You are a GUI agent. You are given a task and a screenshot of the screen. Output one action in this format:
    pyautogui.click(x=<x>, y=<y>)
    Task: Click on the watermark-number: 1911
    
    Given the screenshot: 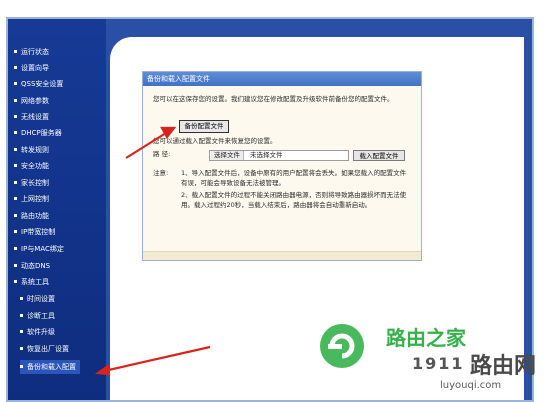 What is the action you would take?
    pyautogui.click(x=438, y=363)
    